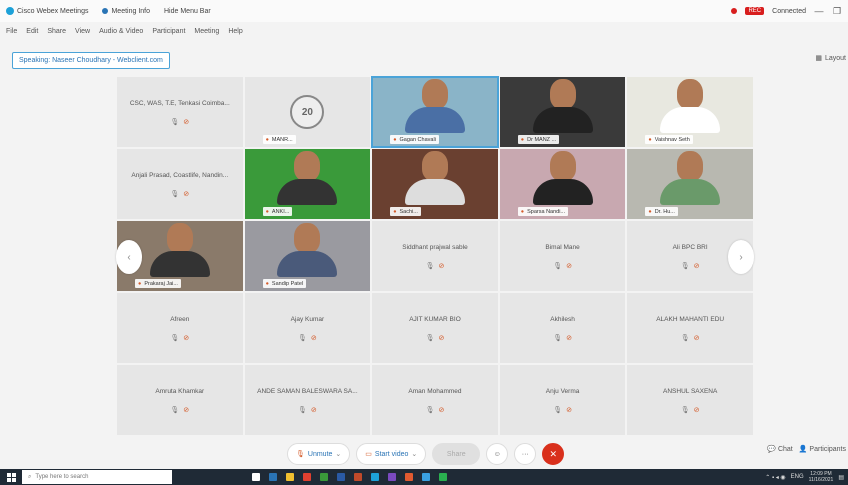  Describe the element at coordinates (32, 31) in the screenshot. I see `menu-edit: Edit` at that location.